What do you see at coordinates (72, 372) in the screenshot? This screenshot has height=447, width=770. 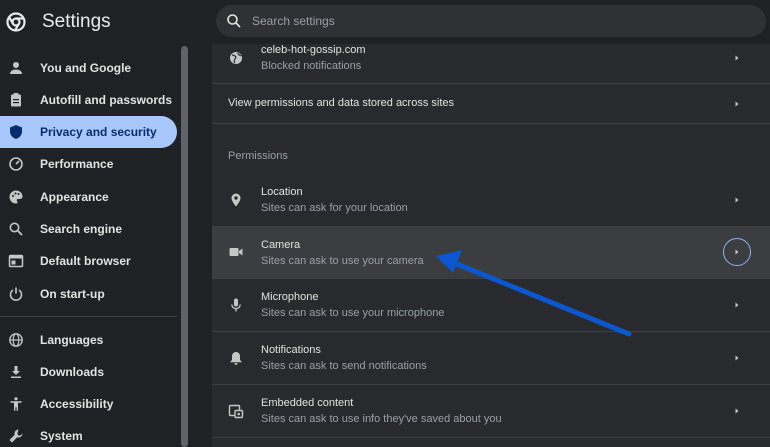 I see `sidebar-item-label: Downloads` at bounding box center [72, 372].